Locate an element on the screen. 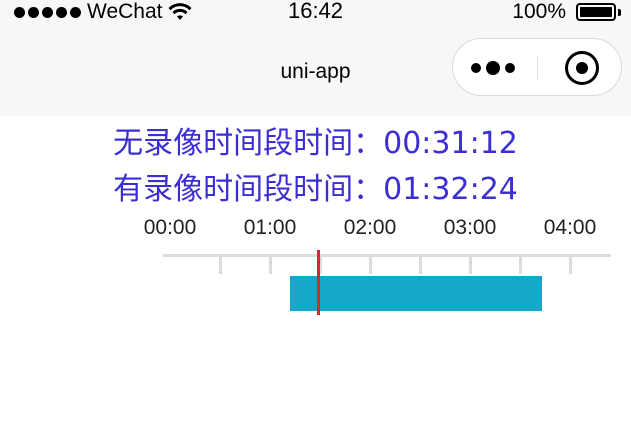  close-mini-program-icon is located at coordinates (582, 68).